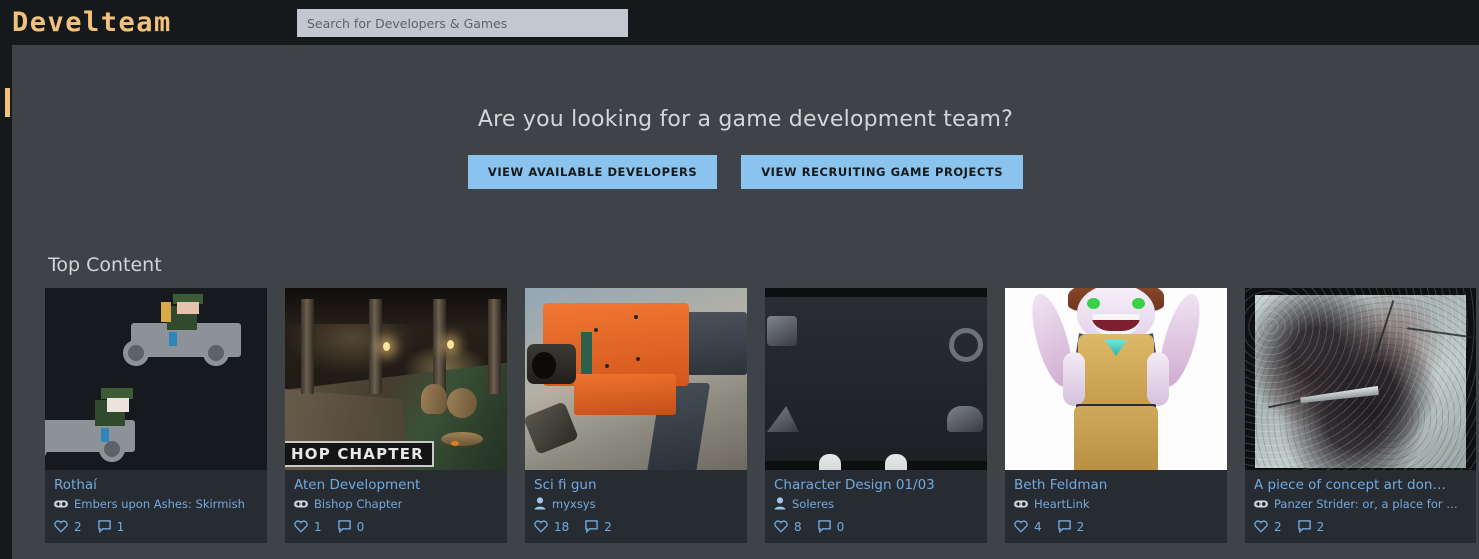 This screenshot has width=1479, height=559. I want to click on card-stats: 8 0, so click(876, 527).